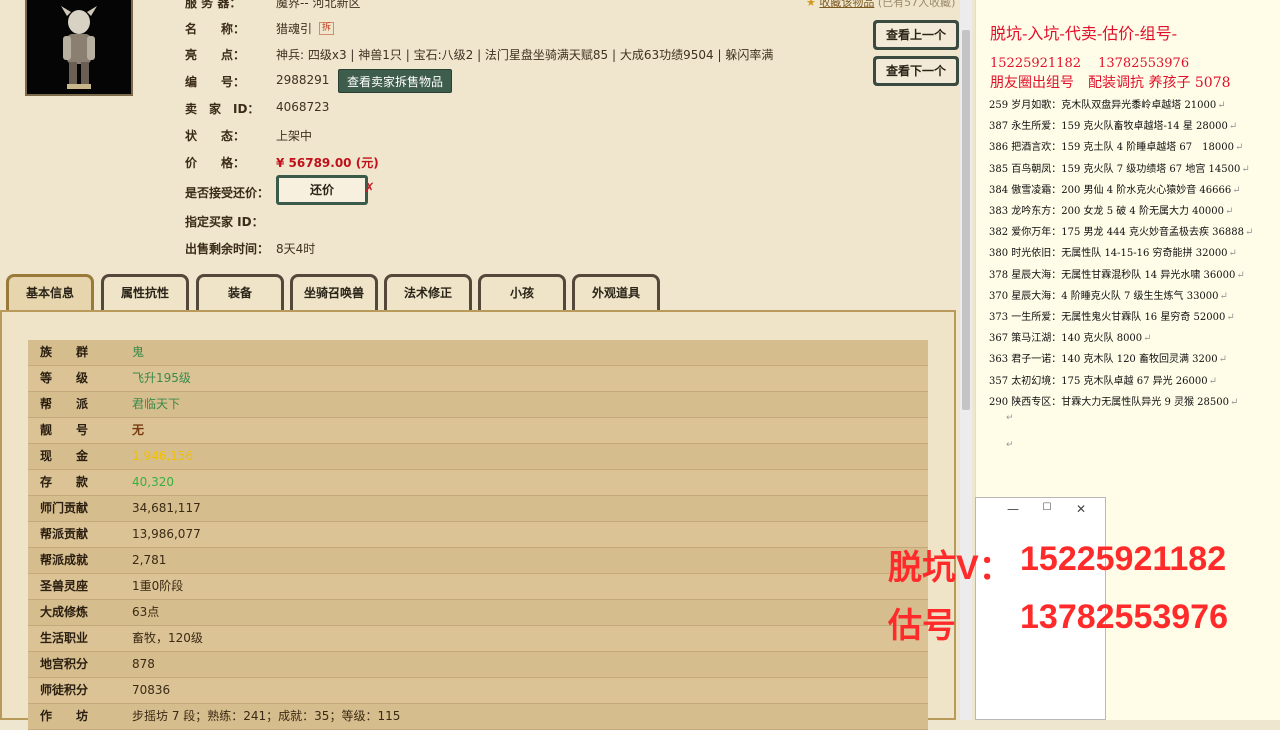 Image resolution: width=1280 pixels, height=730 pixels. Describe the element at coordinates (1124, 617) in the screenshot. I see `watermark-number-2: 13782553976` at that location.